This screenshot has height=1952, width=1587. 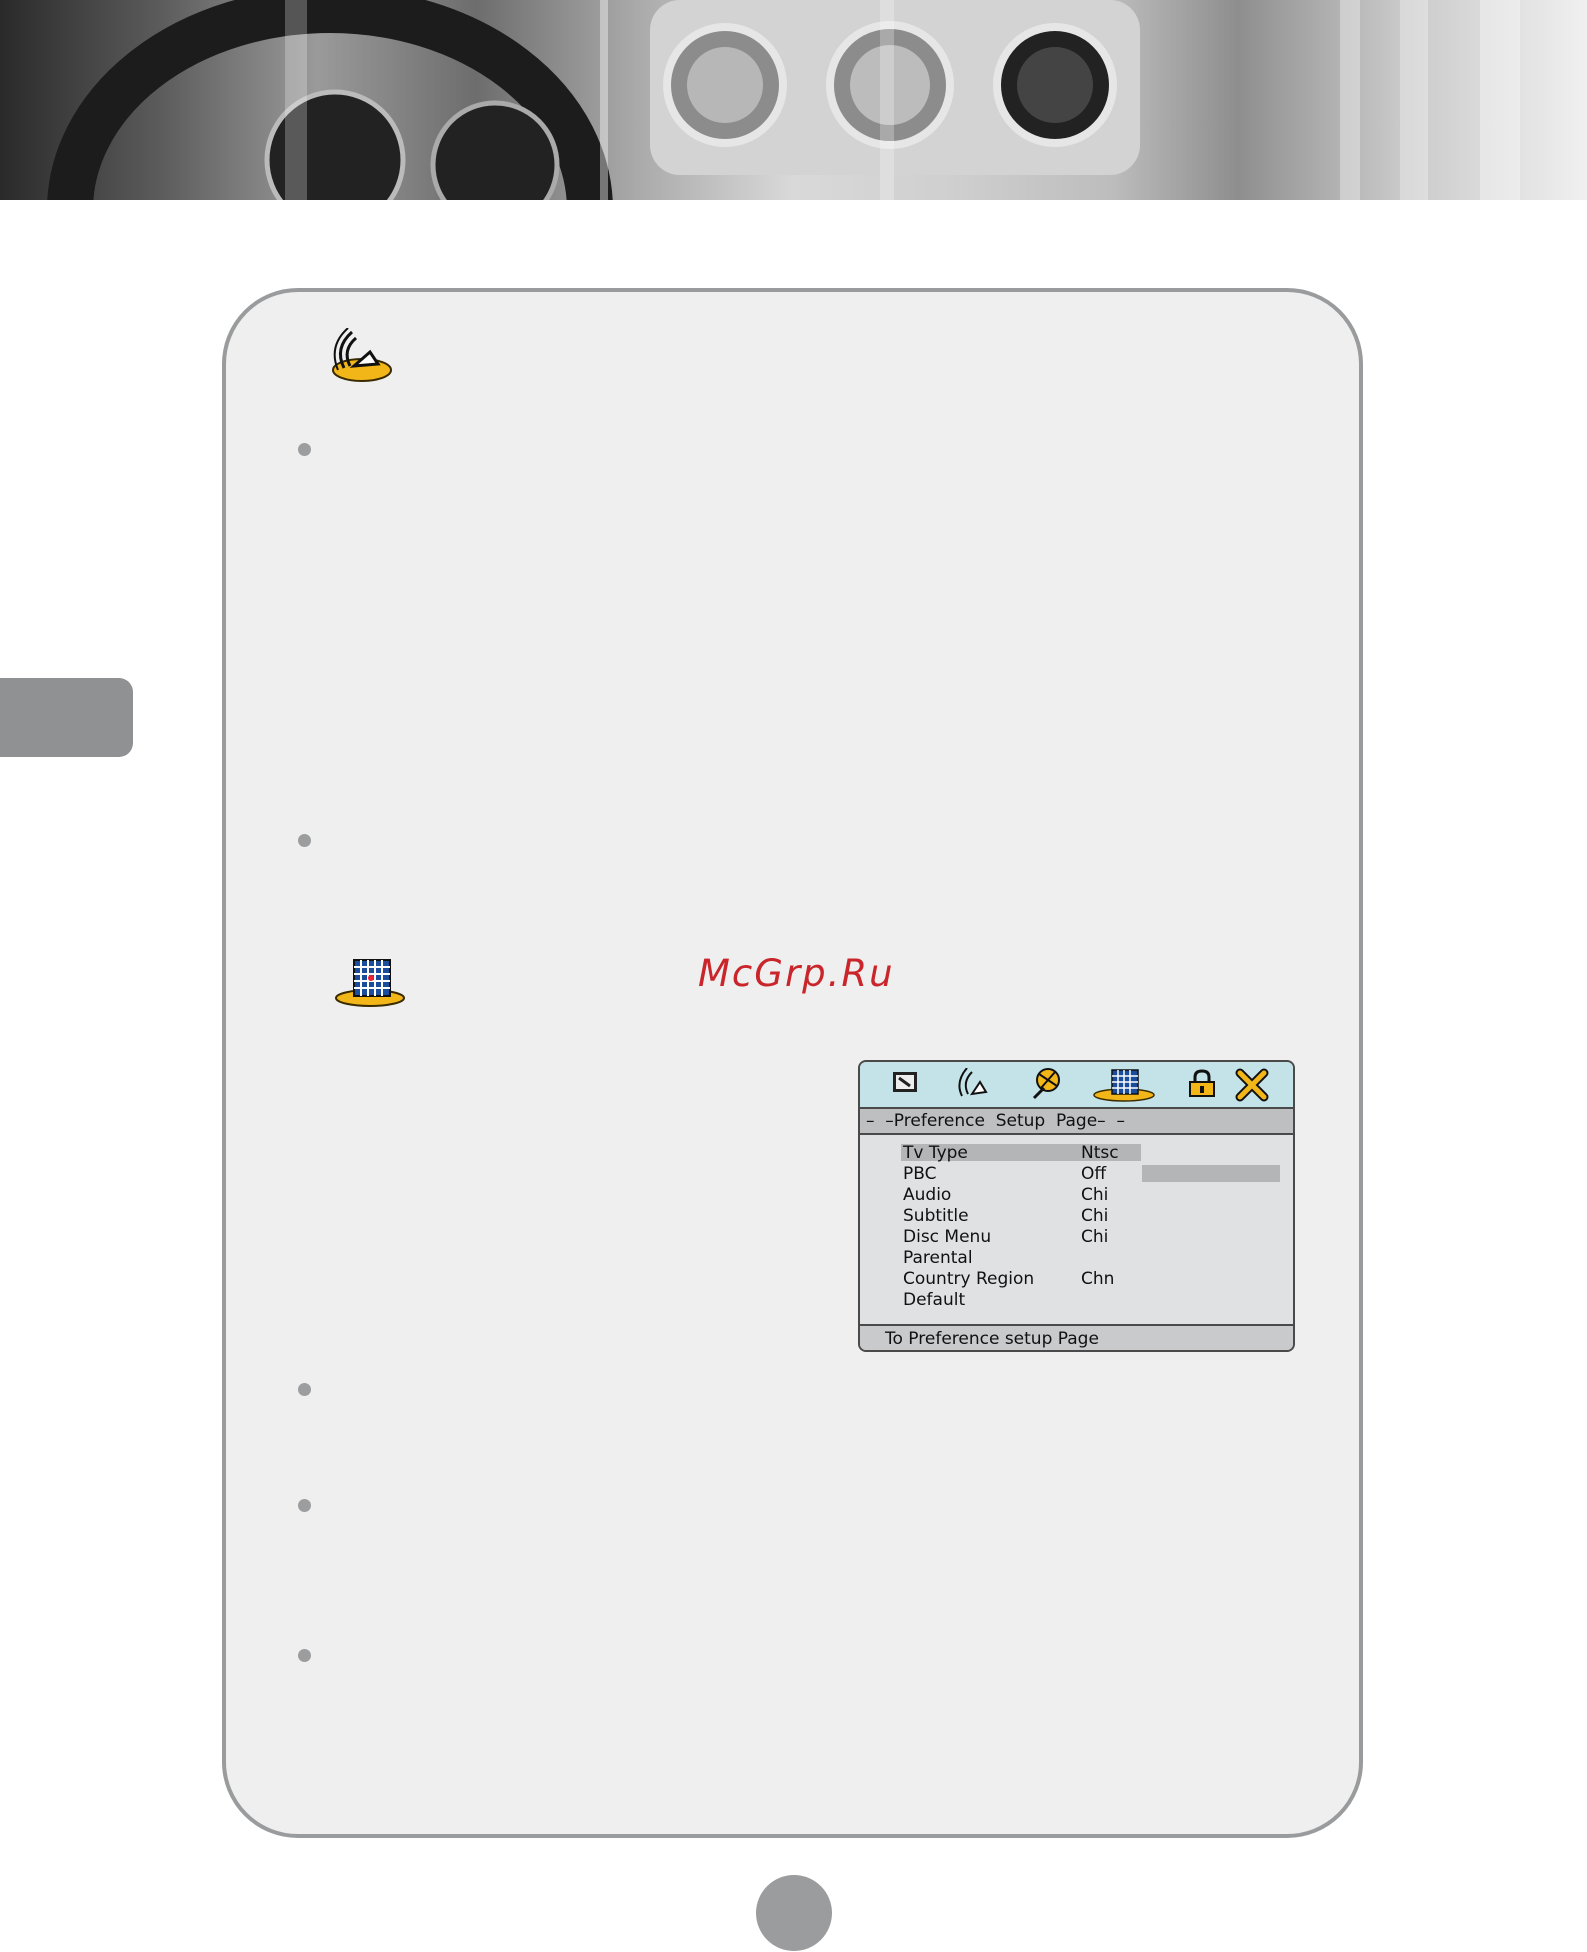 I want to click on osd-item-value: Chn, so click(x=1098, y=1279).